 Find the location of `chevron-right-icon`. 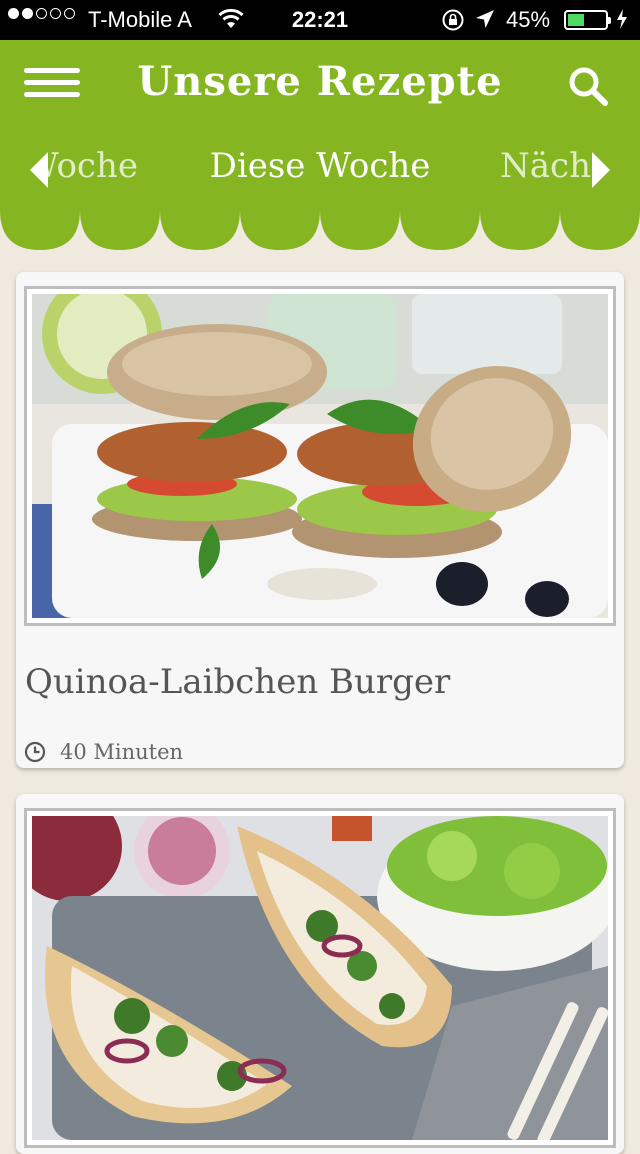

chevron-right-icon is located at coordinates (601, 170).